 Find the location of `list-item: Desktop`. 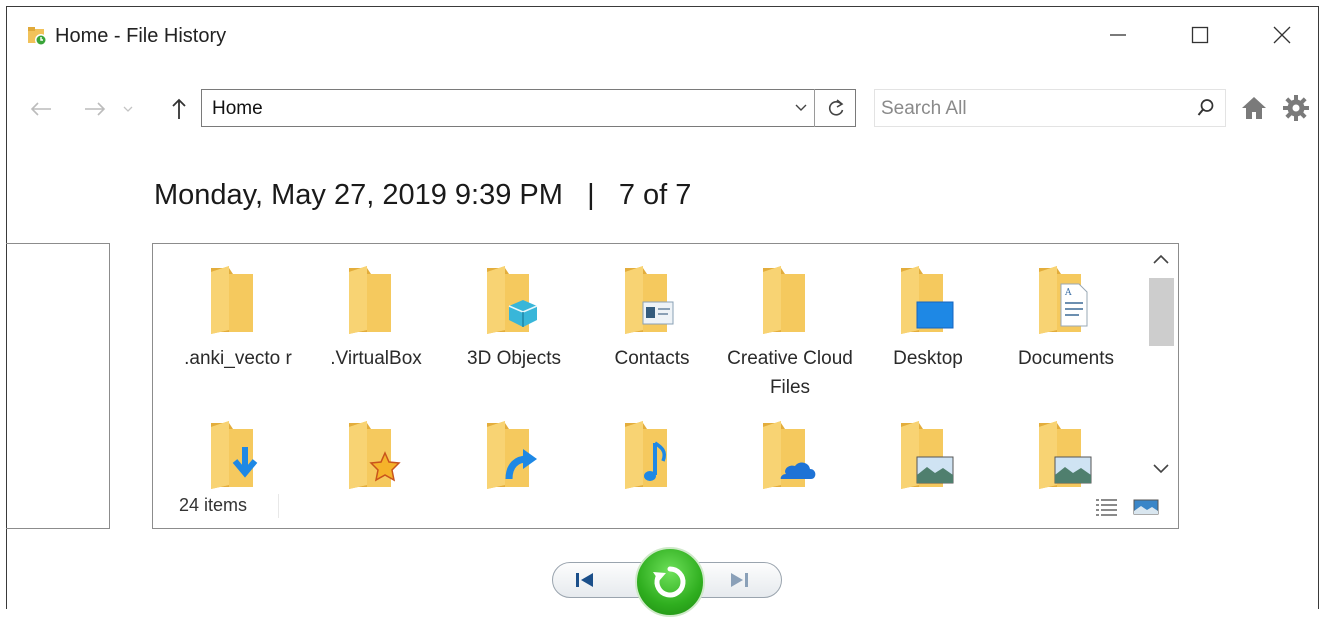

list-item: Desktop is located at coordinates (928, 317).